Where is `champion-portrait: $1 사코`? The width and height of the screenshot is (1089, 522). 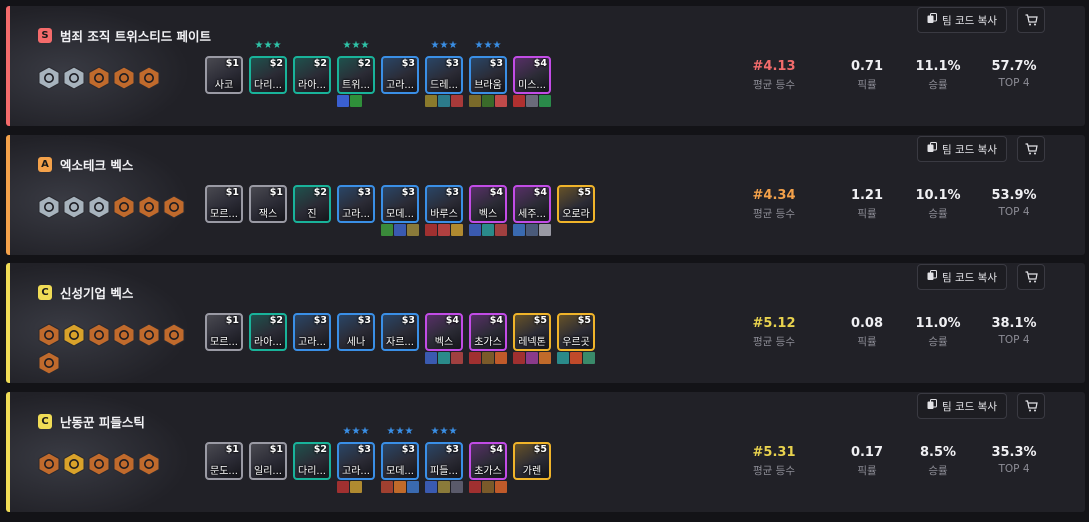 champion-portrait: $1 사코 is located at coordinates (224, 75).